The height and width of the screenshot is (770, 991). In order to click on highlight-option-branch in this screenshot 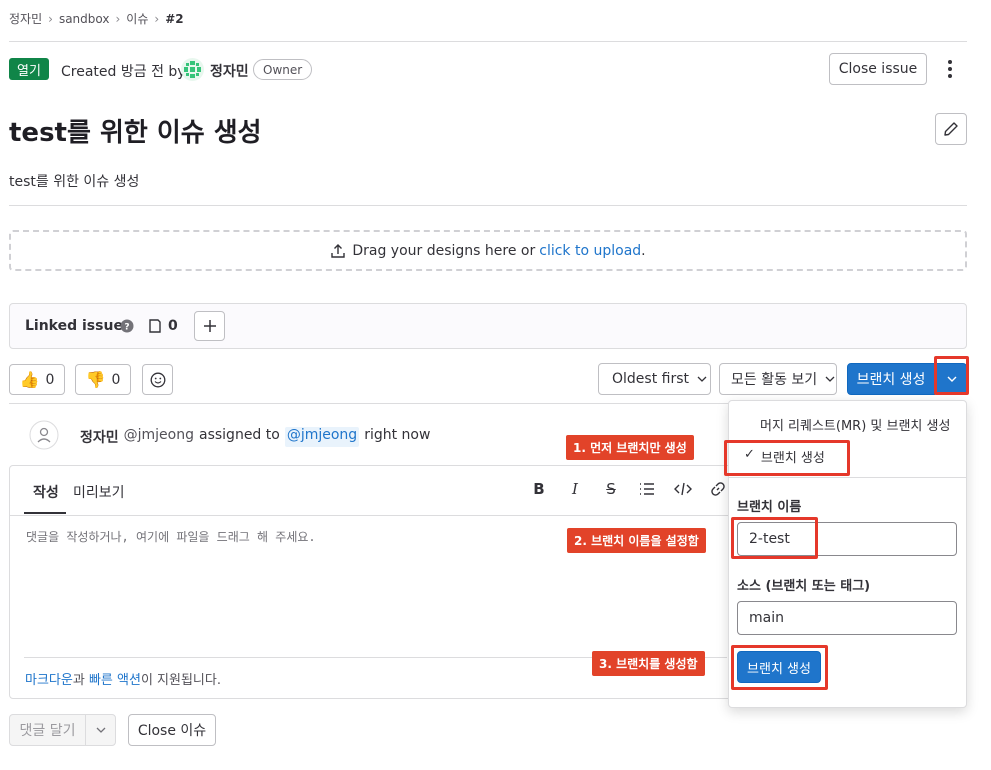, I will do `click(787, 458)`.